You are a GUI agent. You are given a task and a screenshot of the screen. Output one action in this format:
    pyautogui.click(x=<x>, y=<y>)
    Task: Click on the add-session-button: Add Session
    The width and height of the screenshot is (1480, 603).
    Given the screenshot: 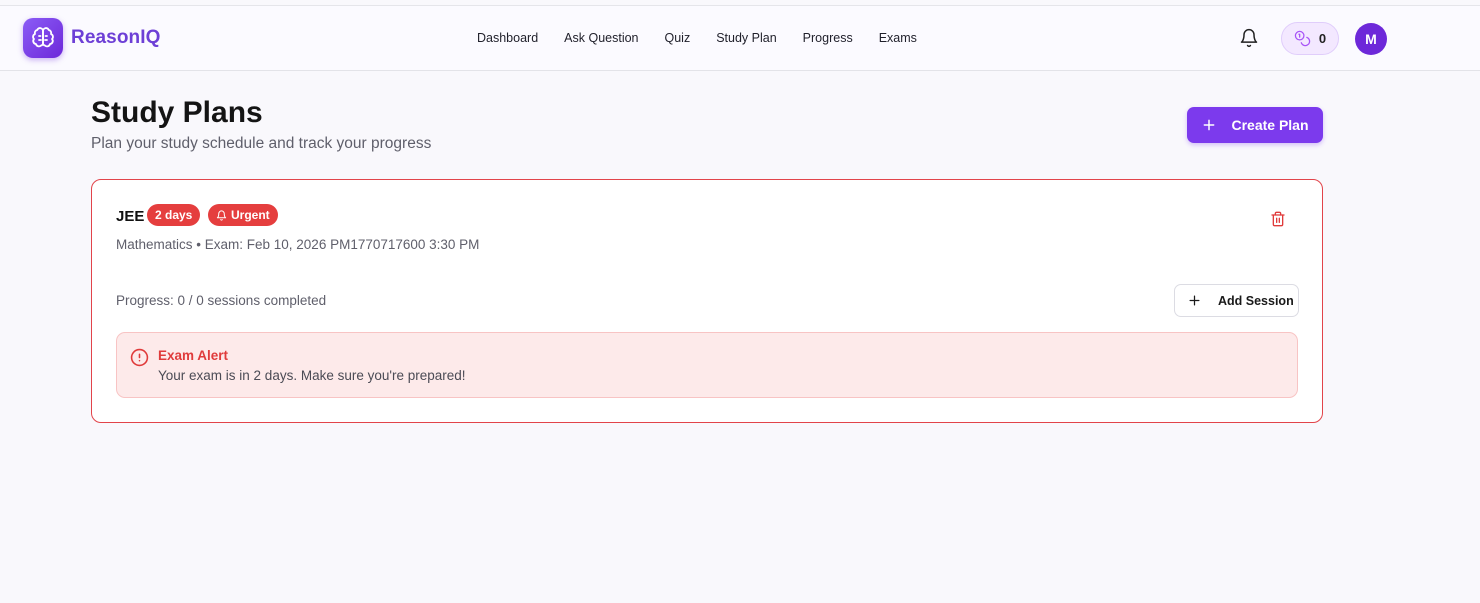 What is the action you would take?
    pyautogui.click(x=1236, y=300)
    